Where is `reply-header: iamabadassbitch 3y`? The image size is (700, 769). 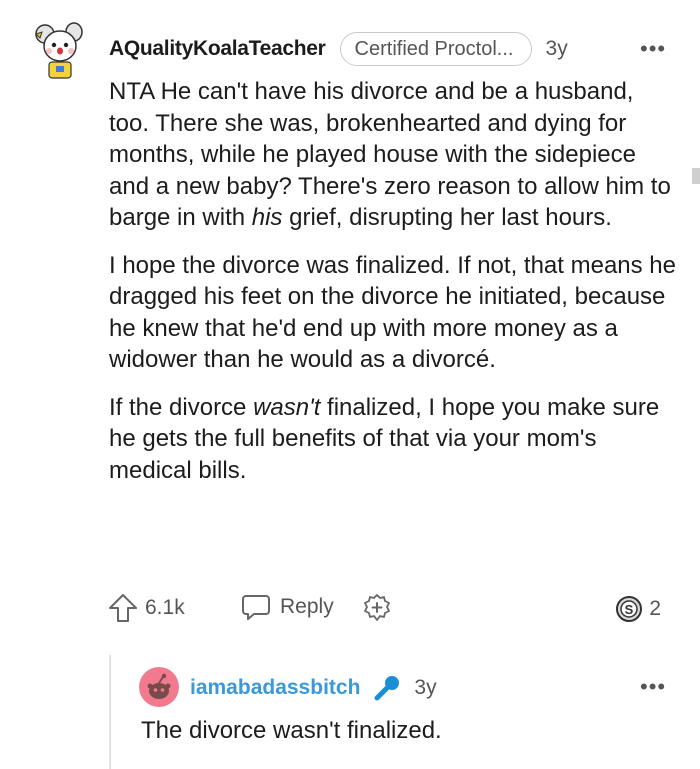 reply-header: iamabadassbitch 3y is located at coordinates (313, 688).